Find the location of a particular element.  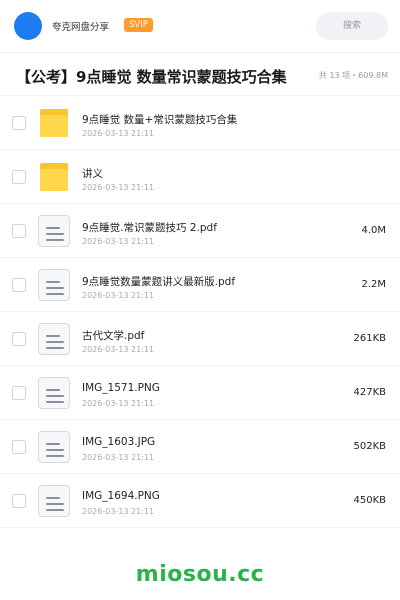

file-size: 4.0M is located at coordinates (373, 230).